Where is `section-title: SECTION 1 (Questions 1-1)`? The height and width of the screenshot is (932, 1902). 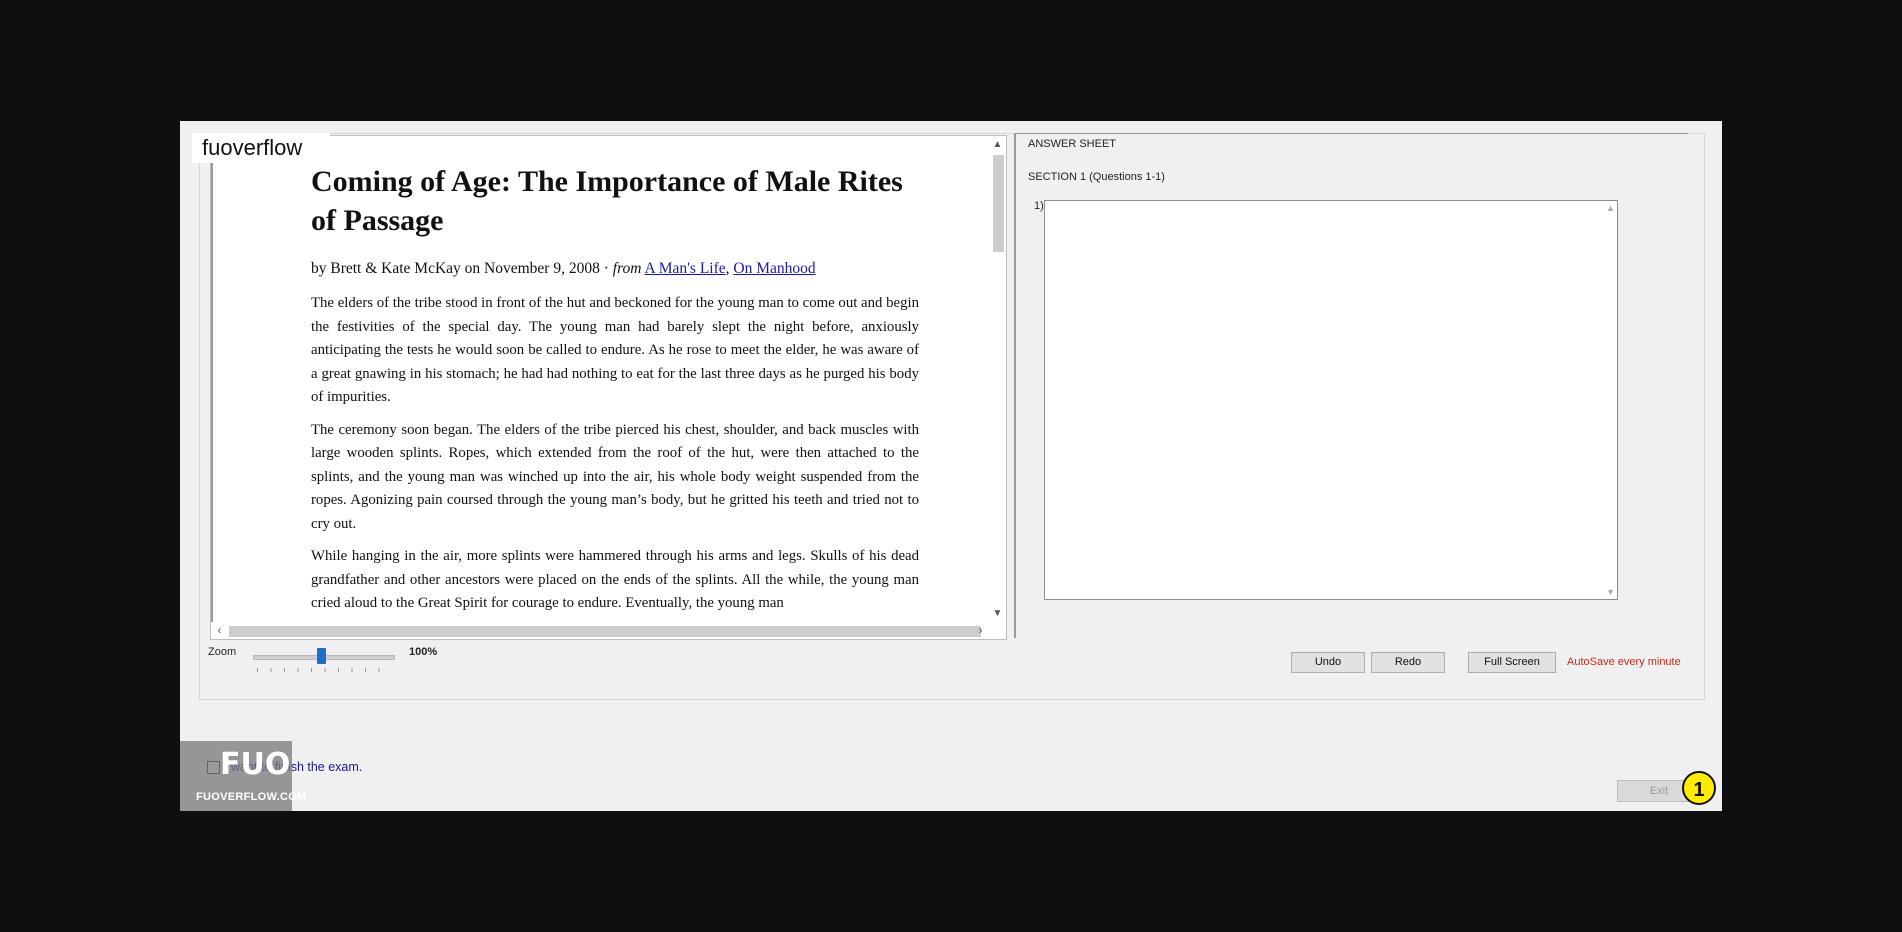 section-title: SECTION 1 (Questions 1-1) is located at coordinates (1096, 177).